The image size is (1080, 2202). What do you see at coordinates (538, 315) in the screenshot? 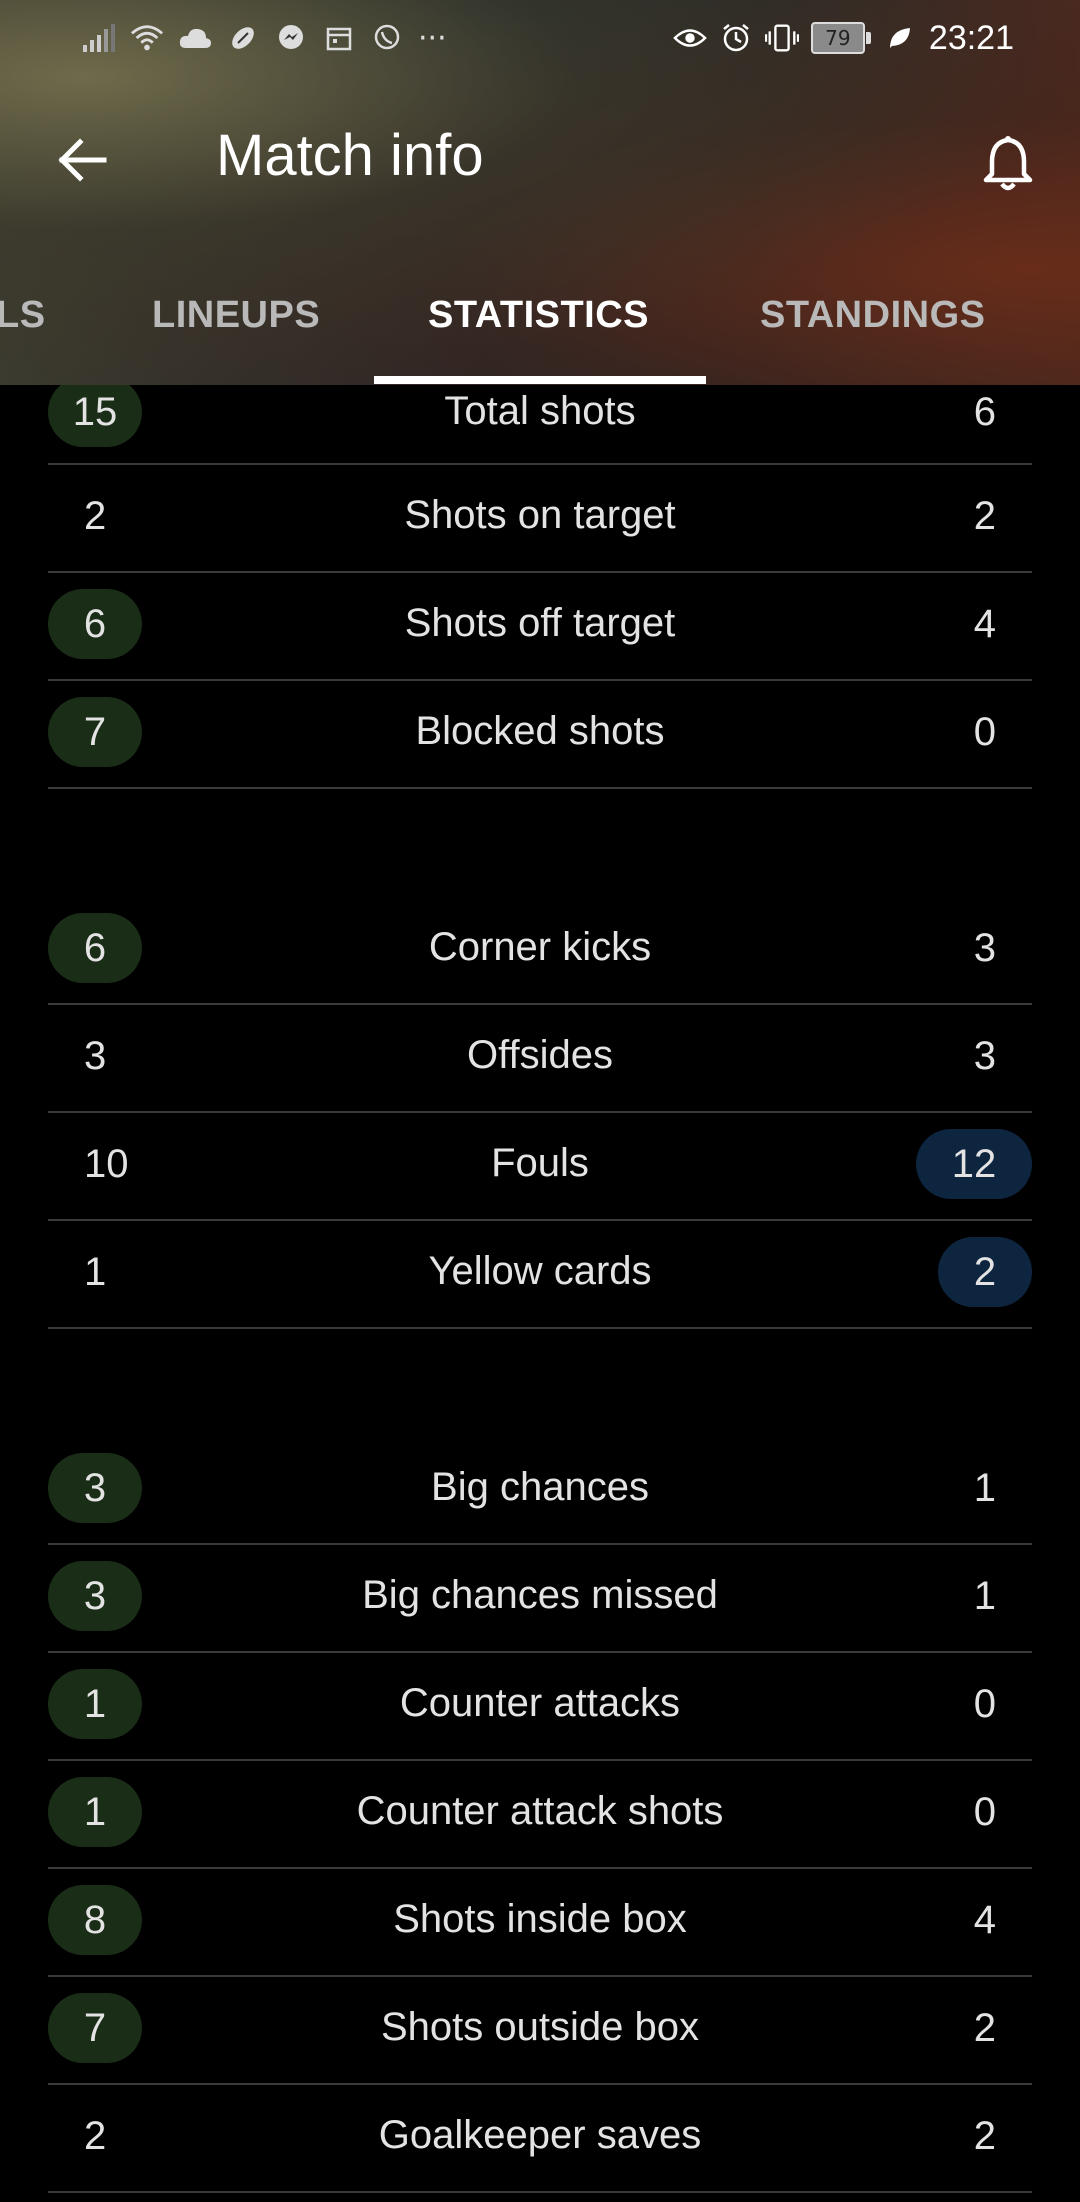
I see `tab-statistics: STATISTICS` at bounding box center [538, 315].